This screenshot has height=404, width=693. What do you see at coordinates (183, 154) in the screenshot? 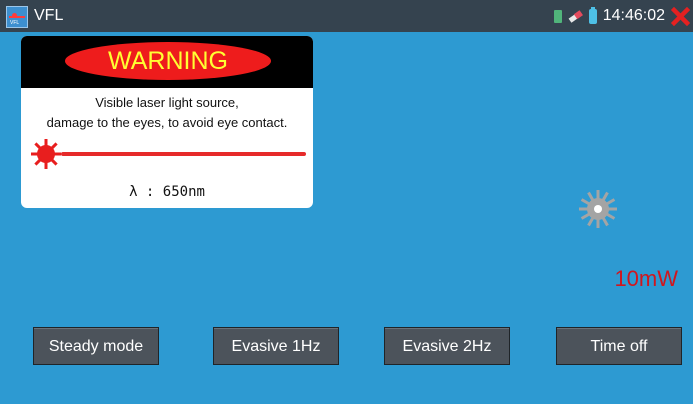
I see `laser-beam` at bounding box center [183, 154].